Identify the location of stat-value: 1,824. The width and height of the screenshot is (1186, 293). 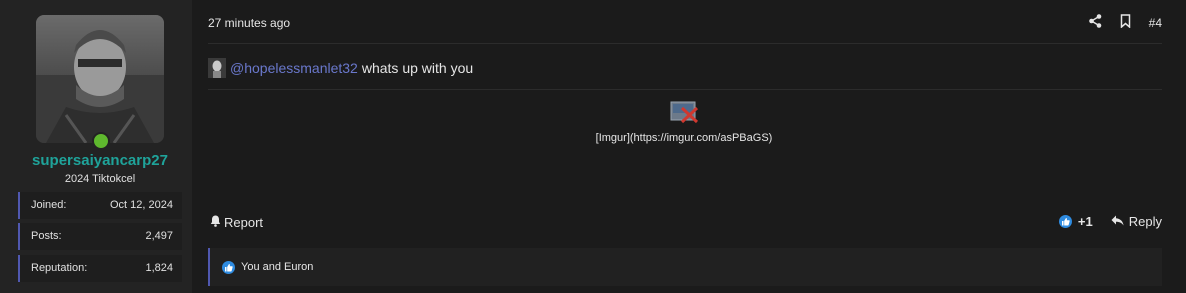
(159, 268).